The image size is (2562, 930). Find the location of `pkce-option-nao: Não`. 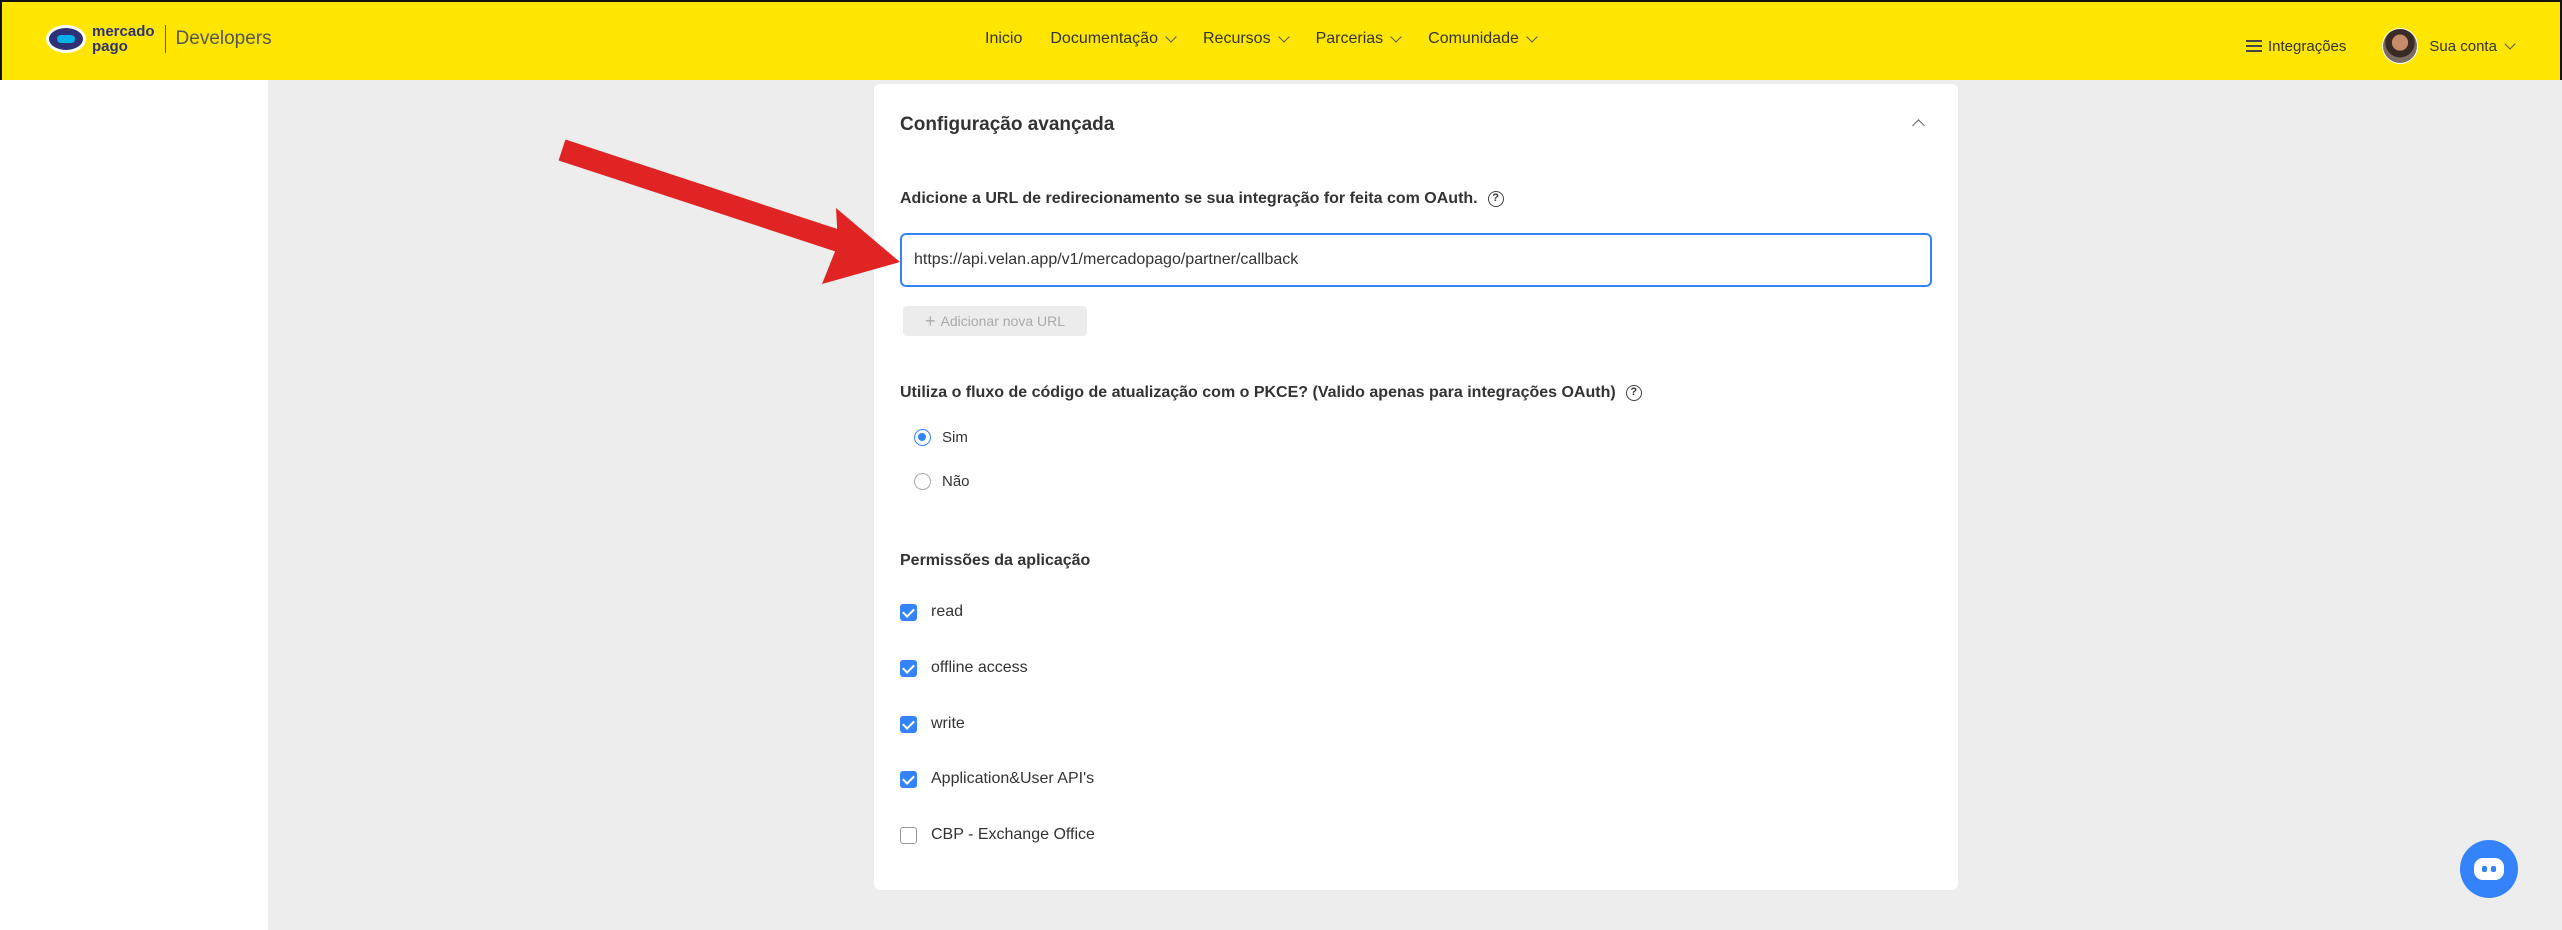

pkce-option-nao: Não is located at coordinates (942, 481).